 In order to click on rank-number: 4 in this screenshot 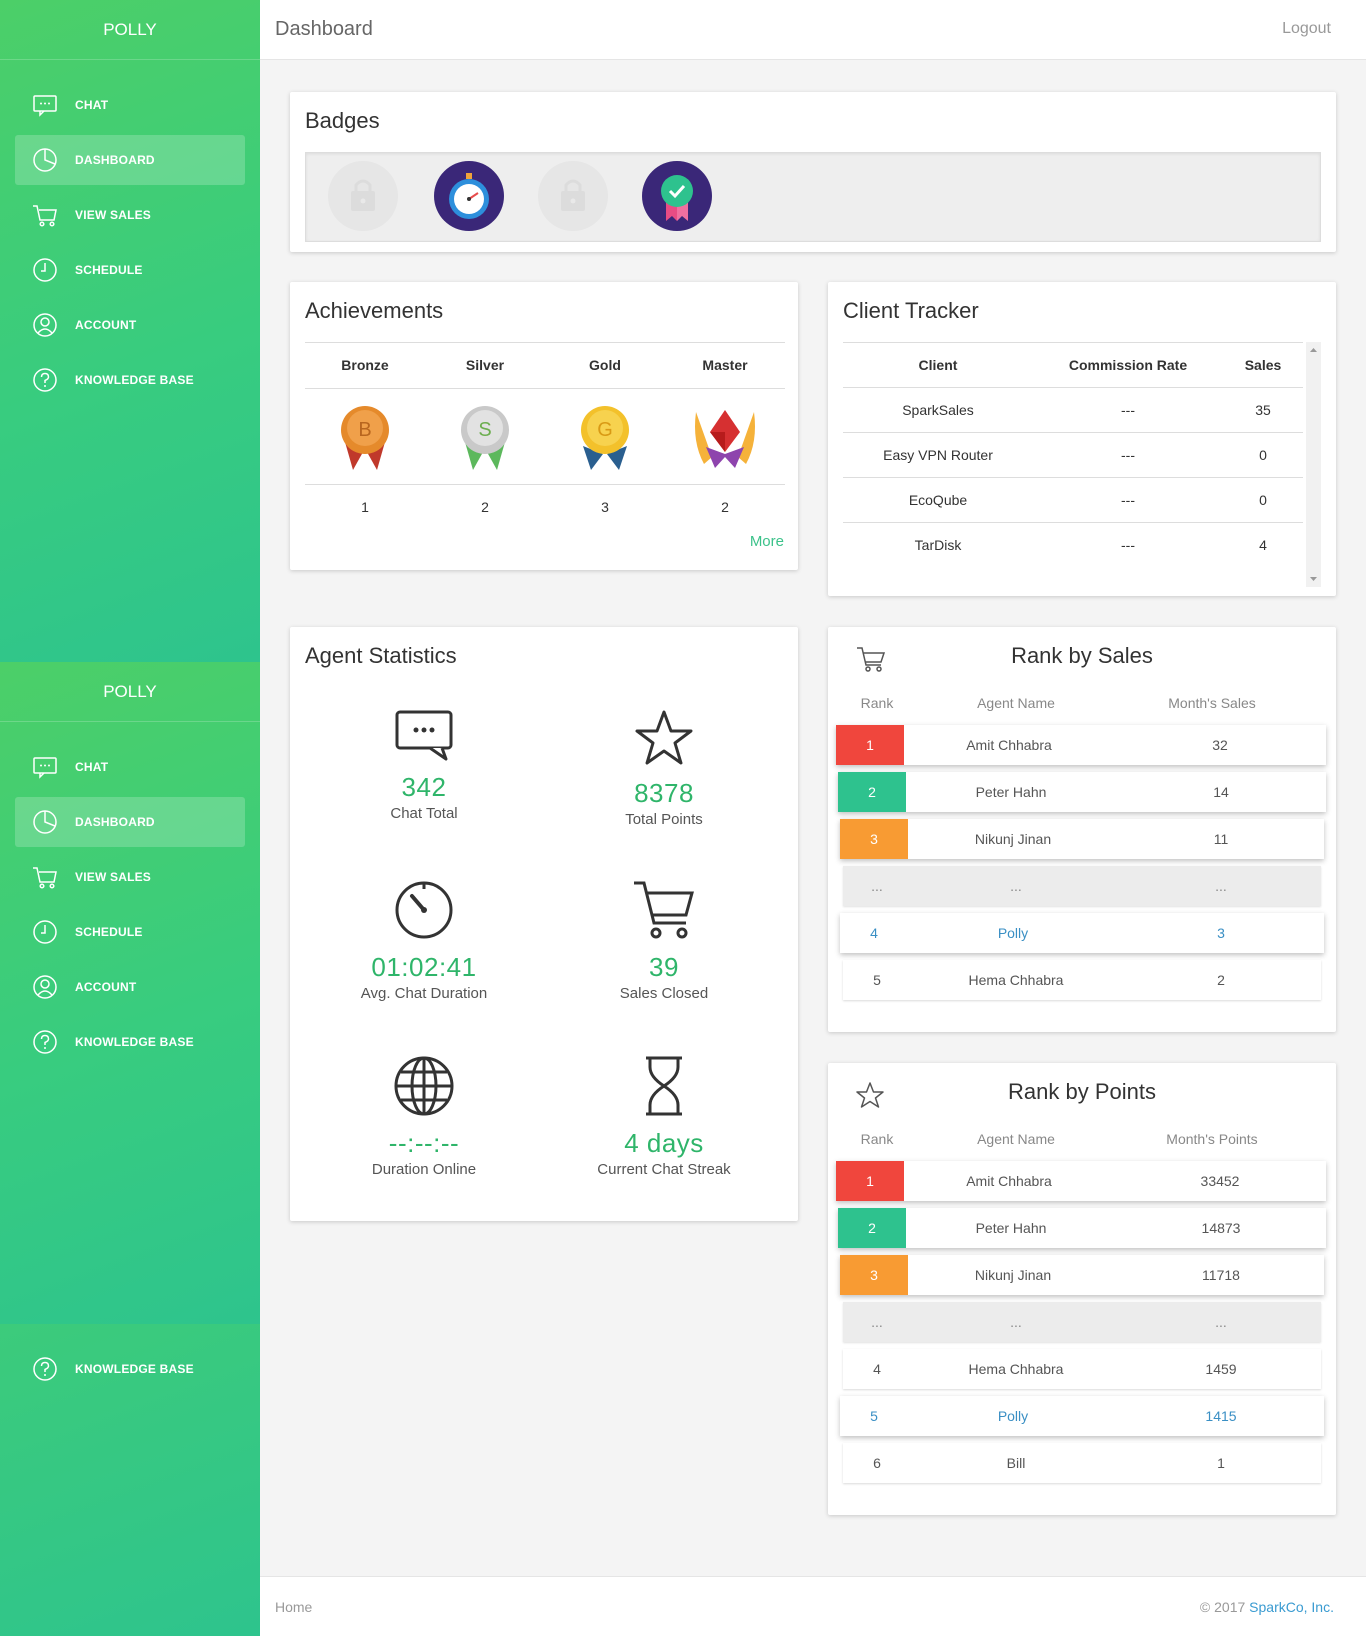, I will do `click(877, 1369)`.